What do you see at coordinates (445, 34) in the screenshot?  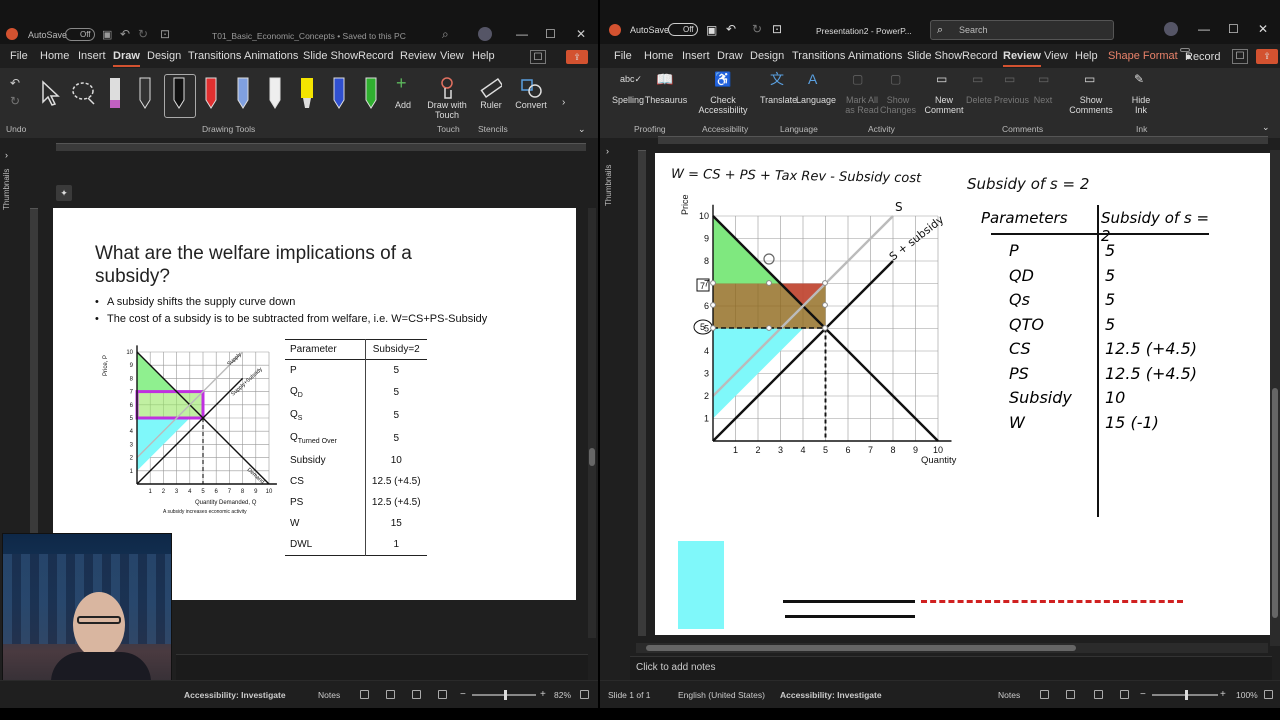 I see `search-icon: ⌕` at bounding box center [445, 34].